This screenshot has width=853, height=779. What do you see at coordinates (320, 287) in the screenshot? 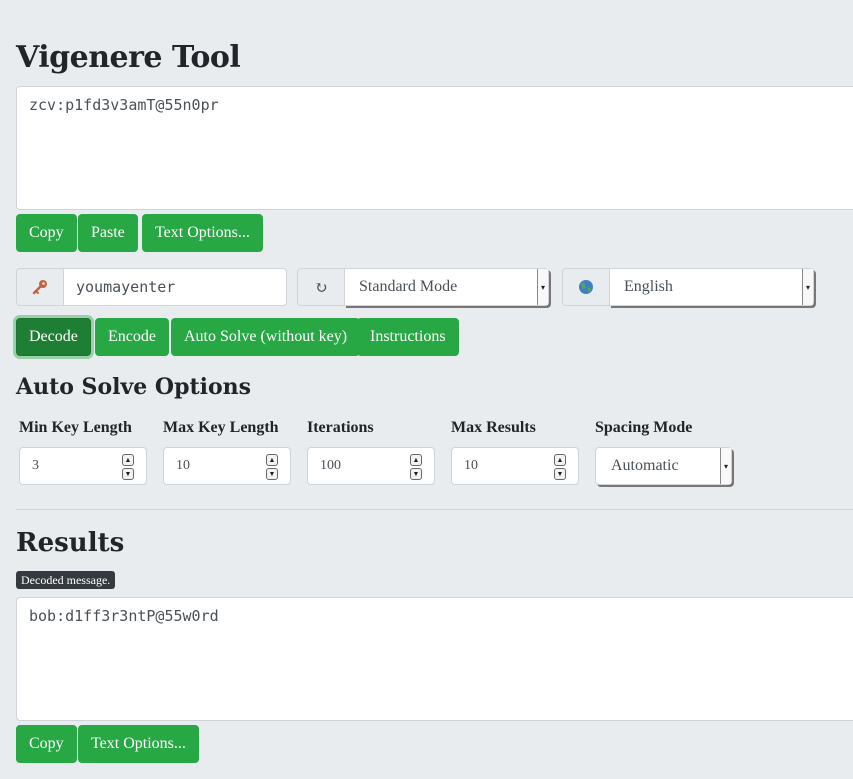
I see `refresh-icon: ↻` at bounding box center [320, 287].